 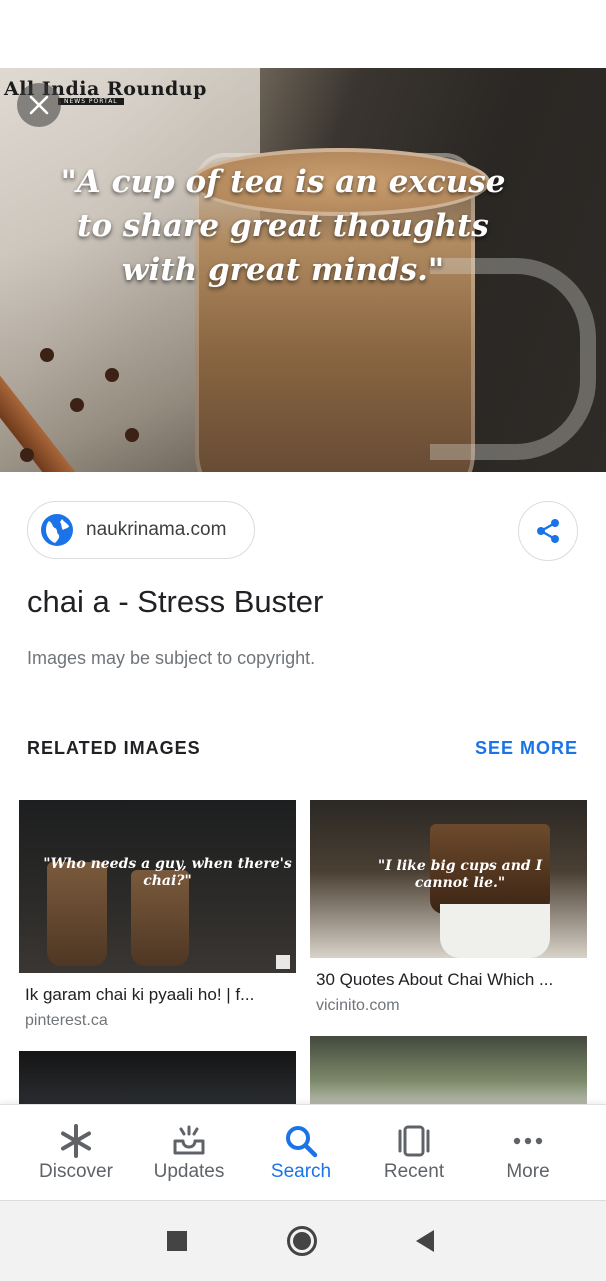 I want to click on thumb-mug, so click(x=495, y=931).